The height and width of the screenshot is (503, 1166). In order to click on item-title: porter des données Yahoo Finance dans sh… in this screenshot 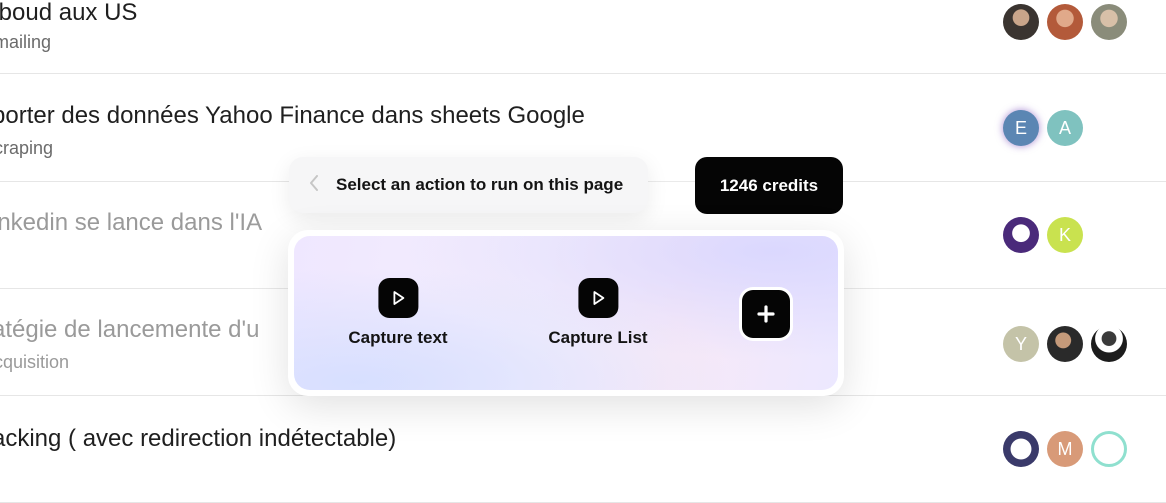, I will do `click(292, 115)`.